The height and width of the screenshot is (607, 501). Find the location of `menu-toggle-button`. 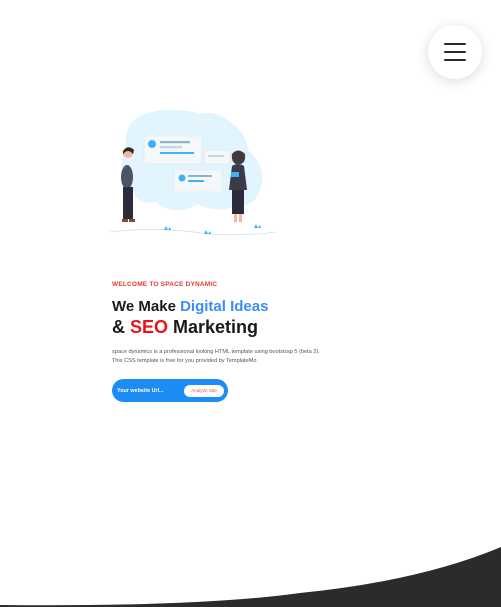

menu-toggle-button is located at coordinates (455, 52).